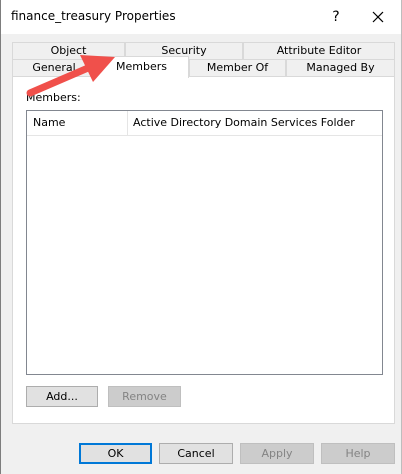  I want to click on help-title-button: ?, so click(336, 17).